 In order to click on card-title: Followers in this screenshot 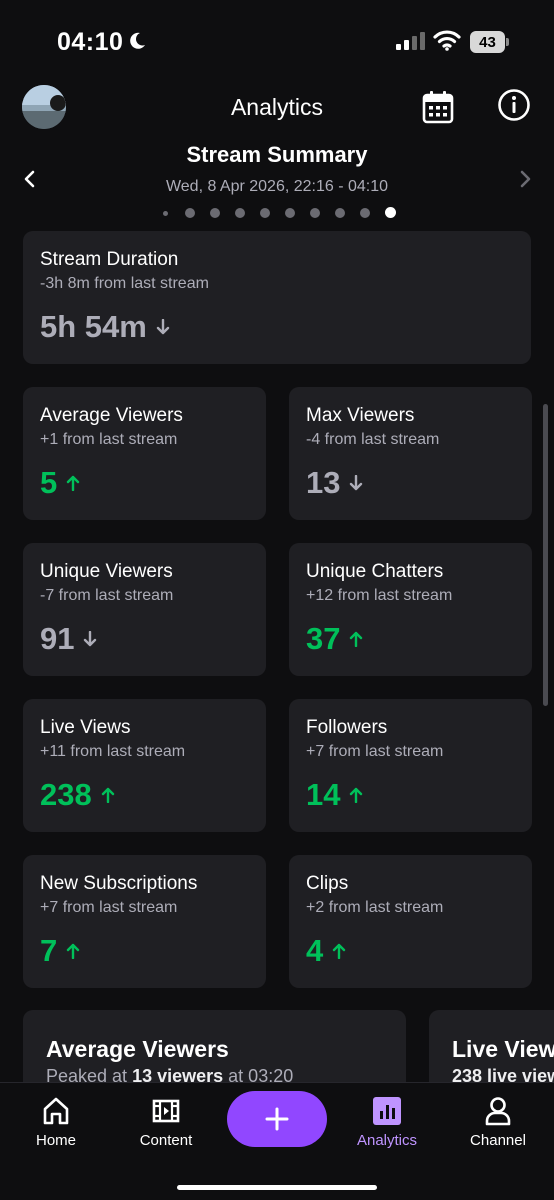, I will do `click(347, 727)`.